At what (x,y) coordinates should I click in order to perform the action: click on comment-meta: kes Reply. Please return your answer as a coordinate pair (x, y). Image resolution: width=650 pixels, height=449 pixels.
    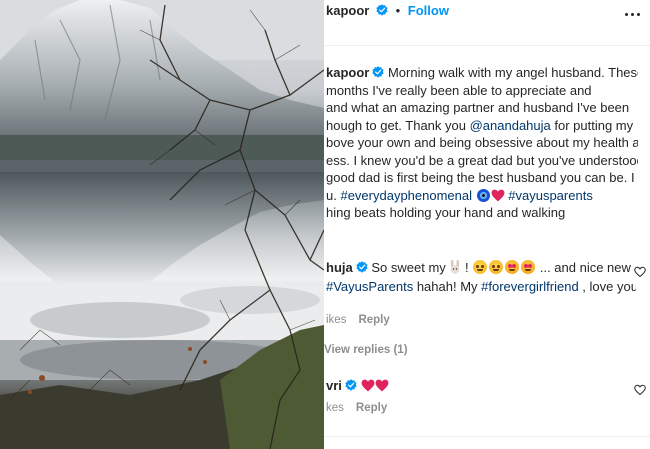
    Looking at the image, I should click on (356, 408).